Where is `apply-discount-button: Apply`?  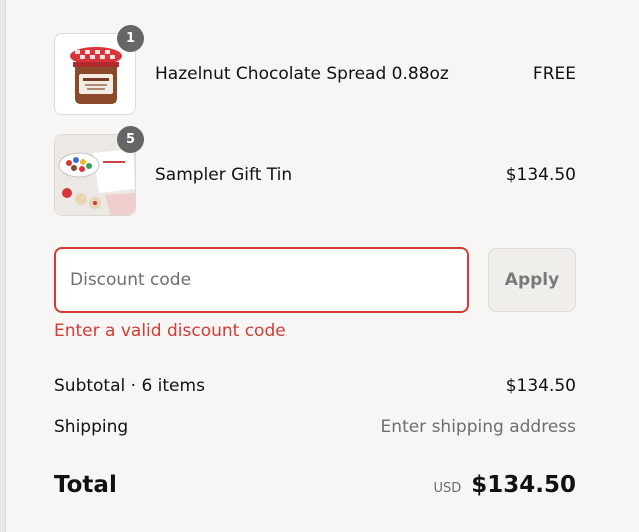 apply-discount-button: Apply is located at coordinates (532, 280).